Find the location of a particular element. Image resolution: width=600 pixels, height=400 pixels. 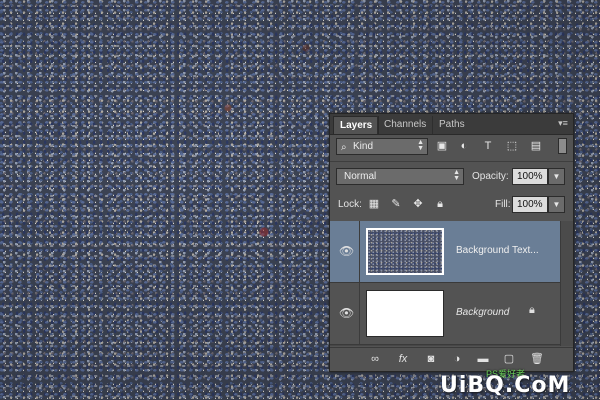

blend-mode-dropdown: Normal ▲ ▼ is located at coordinates (400, 176).